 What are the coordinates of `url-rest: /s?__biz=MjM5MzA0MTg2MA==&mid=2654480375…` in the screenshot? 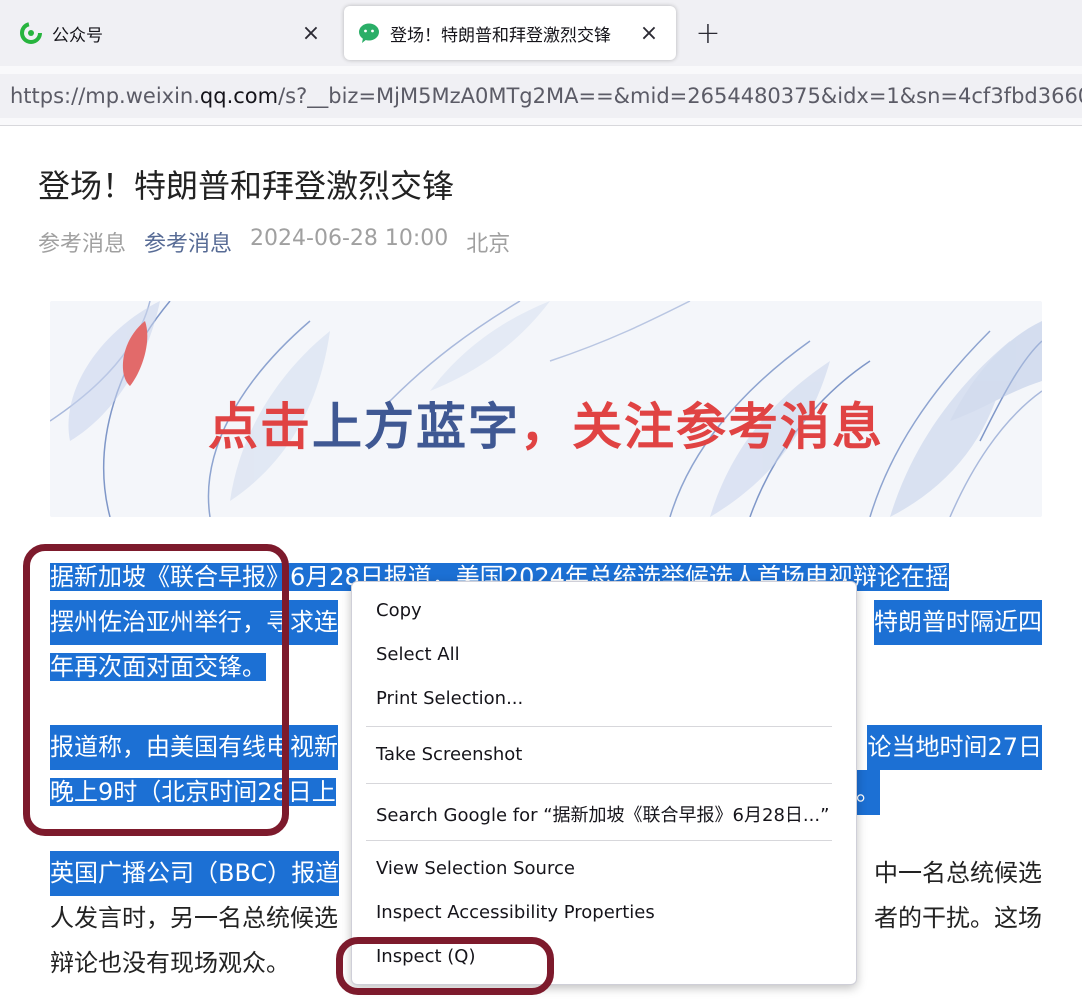 It's located at (680, 96).